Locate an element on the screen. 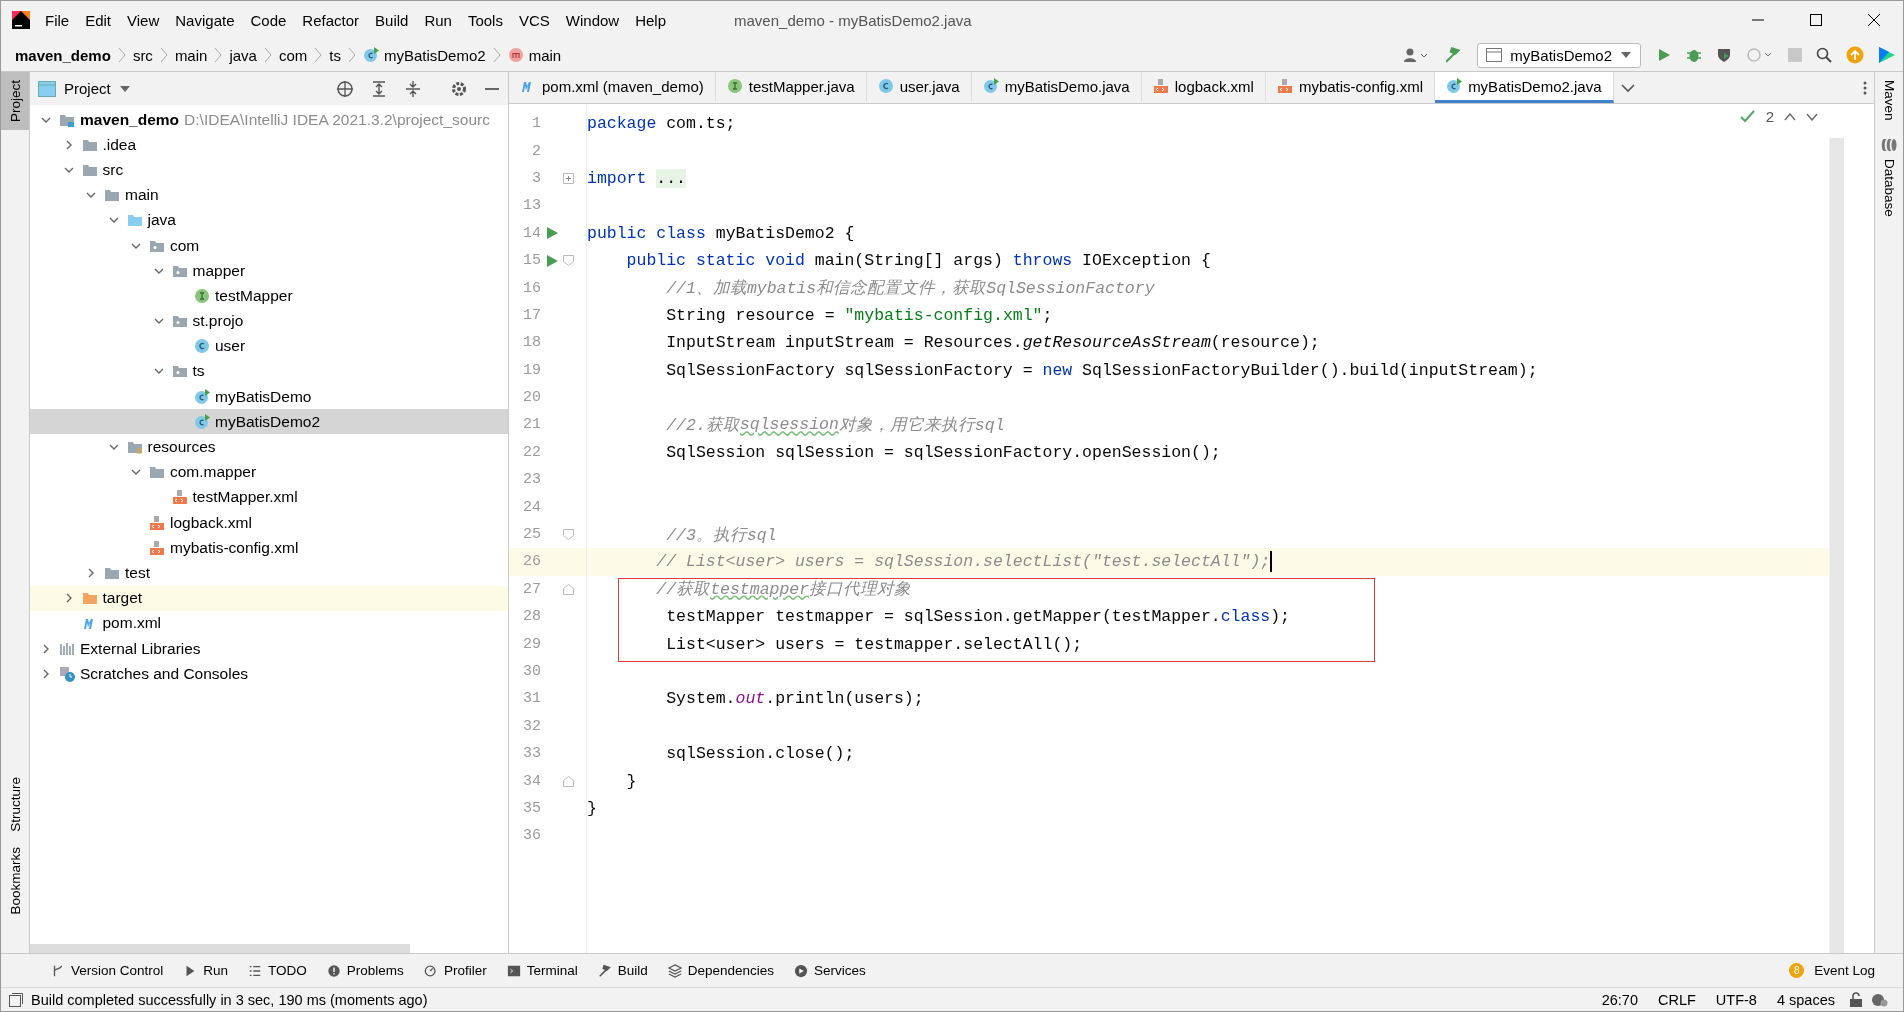 This screenshot has height=1012, width=1904. status-item: CRLF is located at coordinates (1677, 999).